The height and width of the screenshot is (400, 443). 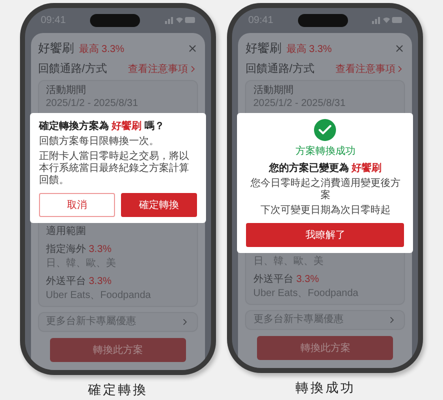 I want to click on success-check-icon, so click(x=325, y=130).